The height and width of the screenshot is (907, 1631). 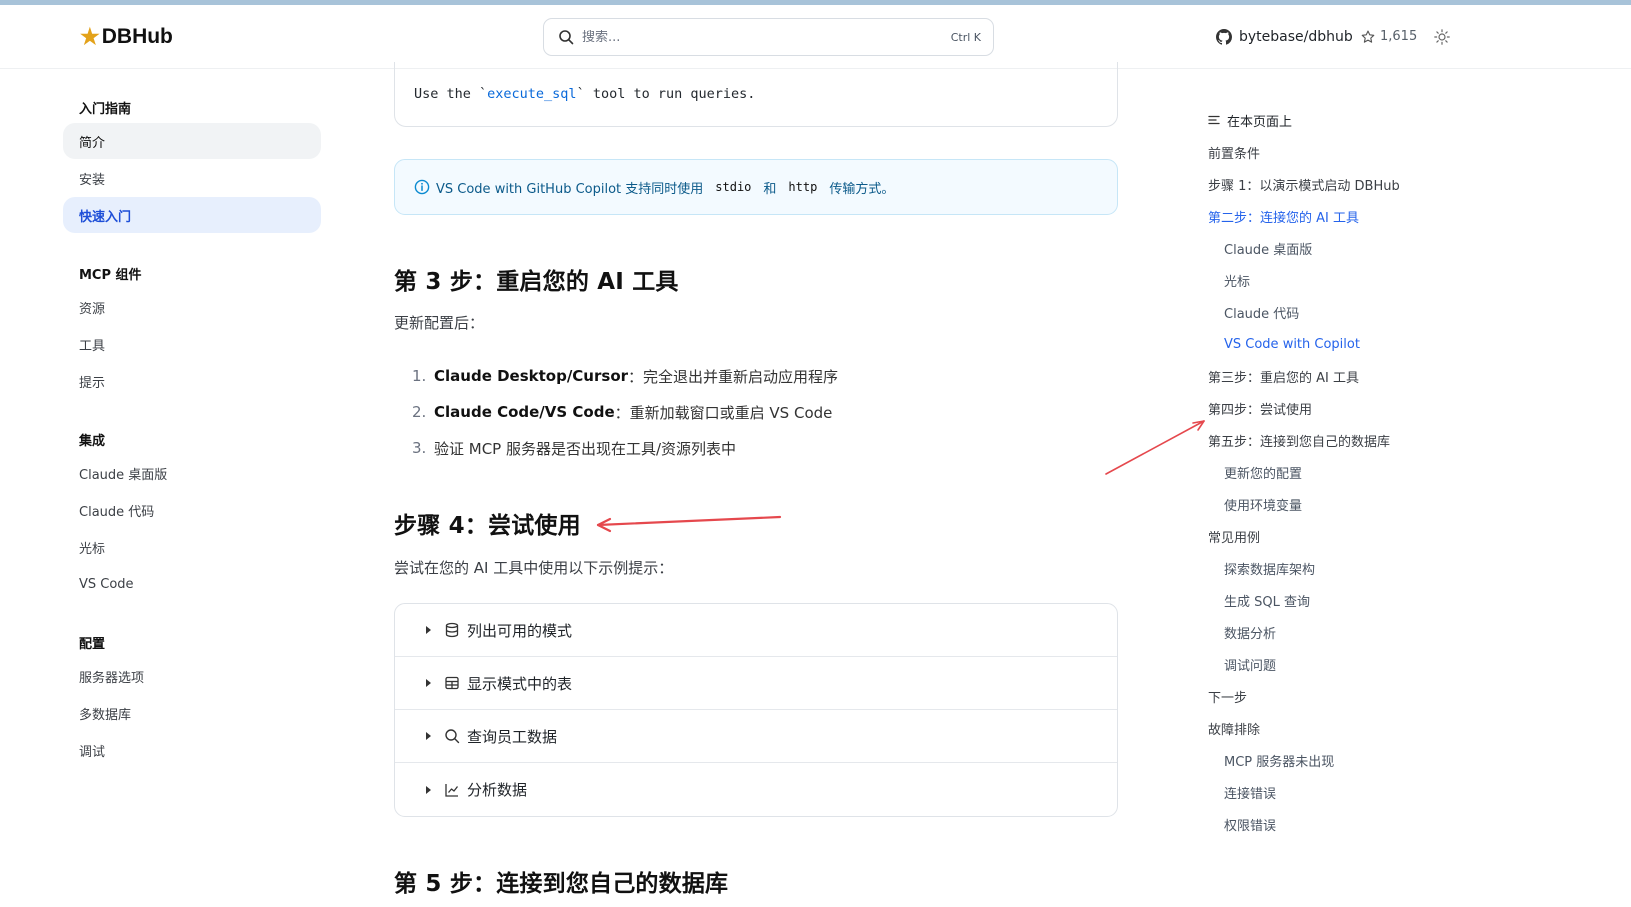 I want to click on search-shortcut: Ctrl K, so click(x=965, y=37).